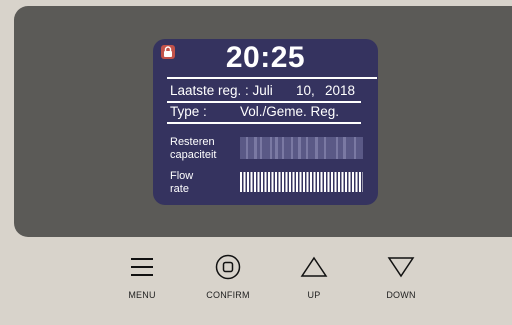 The width and height of the screenshot is (512, 325). Describe the element at coordinates (265, 57) in the screenshot. I see `clock-time: 20:25` at that location.